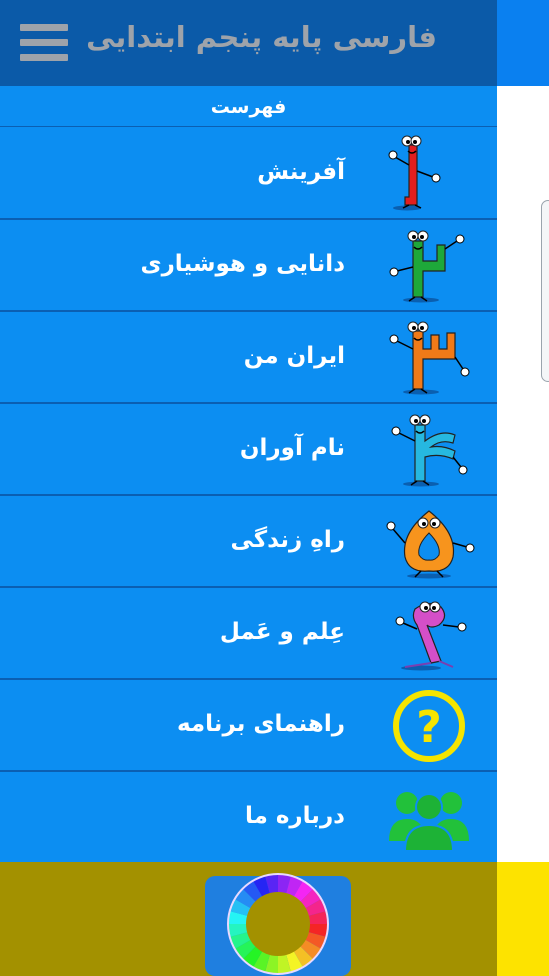  I want to click on digit-5-character-icon, so click(430, 544).